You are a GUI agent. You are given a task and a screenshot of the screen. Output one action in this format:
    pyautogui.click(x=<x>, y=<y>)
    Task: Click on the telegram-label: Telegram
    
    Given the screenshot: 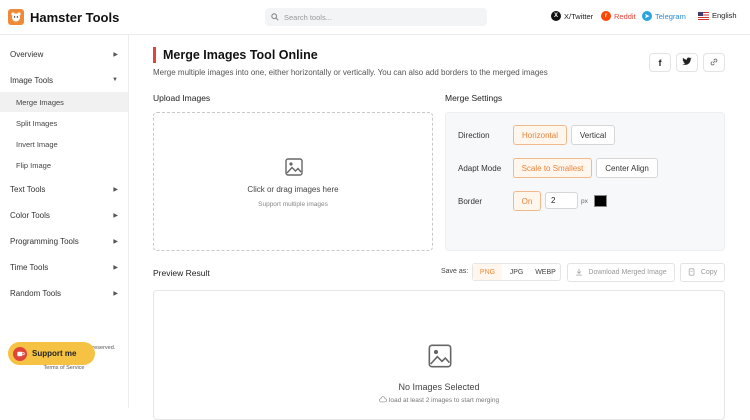 What is the action you would take?
    pyautogui.click(x=670, y=16)
    